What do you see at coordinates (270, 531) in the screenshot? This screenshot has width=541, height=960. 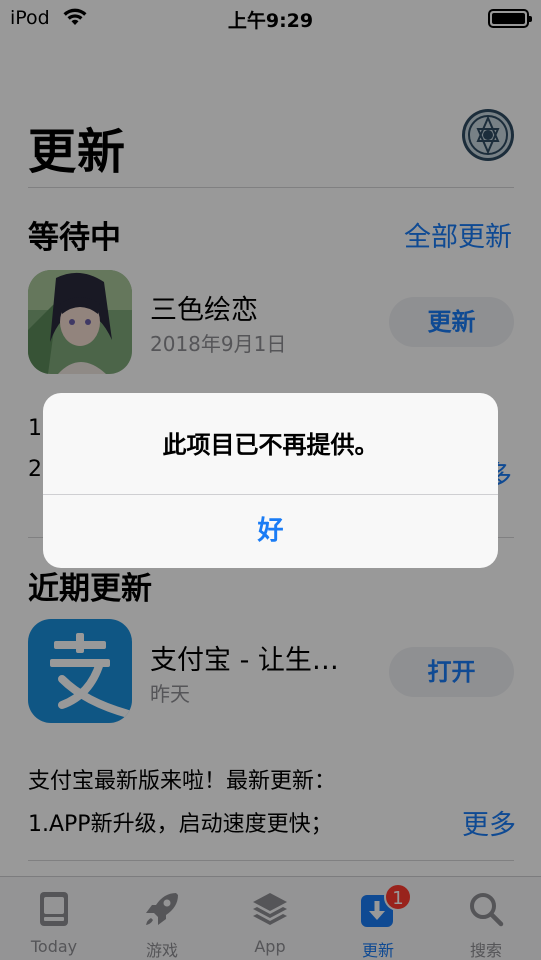 I see `alert-ok-button: 好` at bounding box center [270, 531].